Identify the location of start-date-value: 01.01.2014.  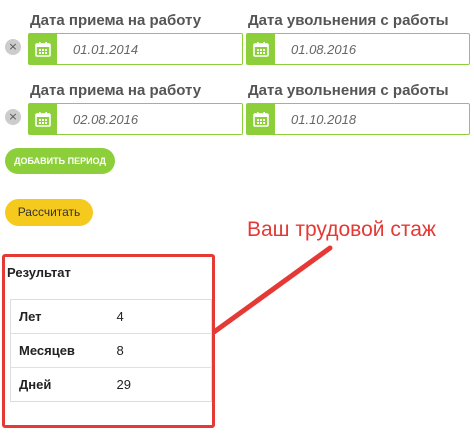
(105, 49).